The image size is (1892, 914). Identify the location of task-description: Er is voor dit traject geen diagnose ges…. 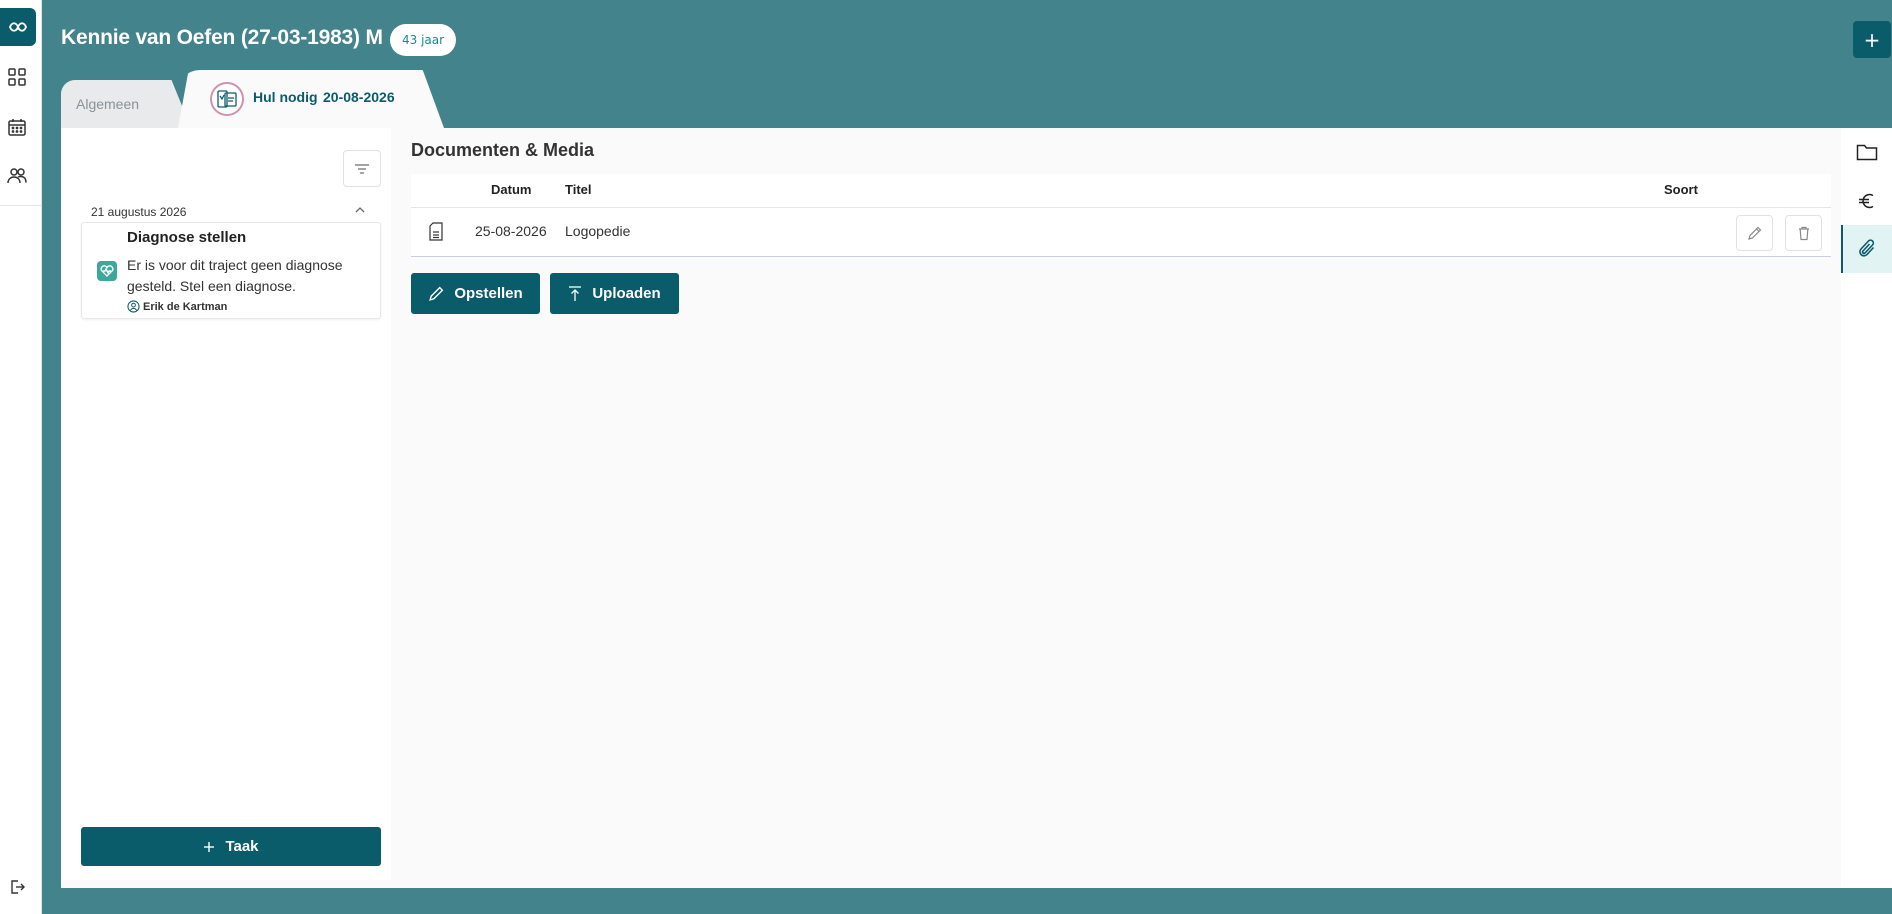
(235, 275).